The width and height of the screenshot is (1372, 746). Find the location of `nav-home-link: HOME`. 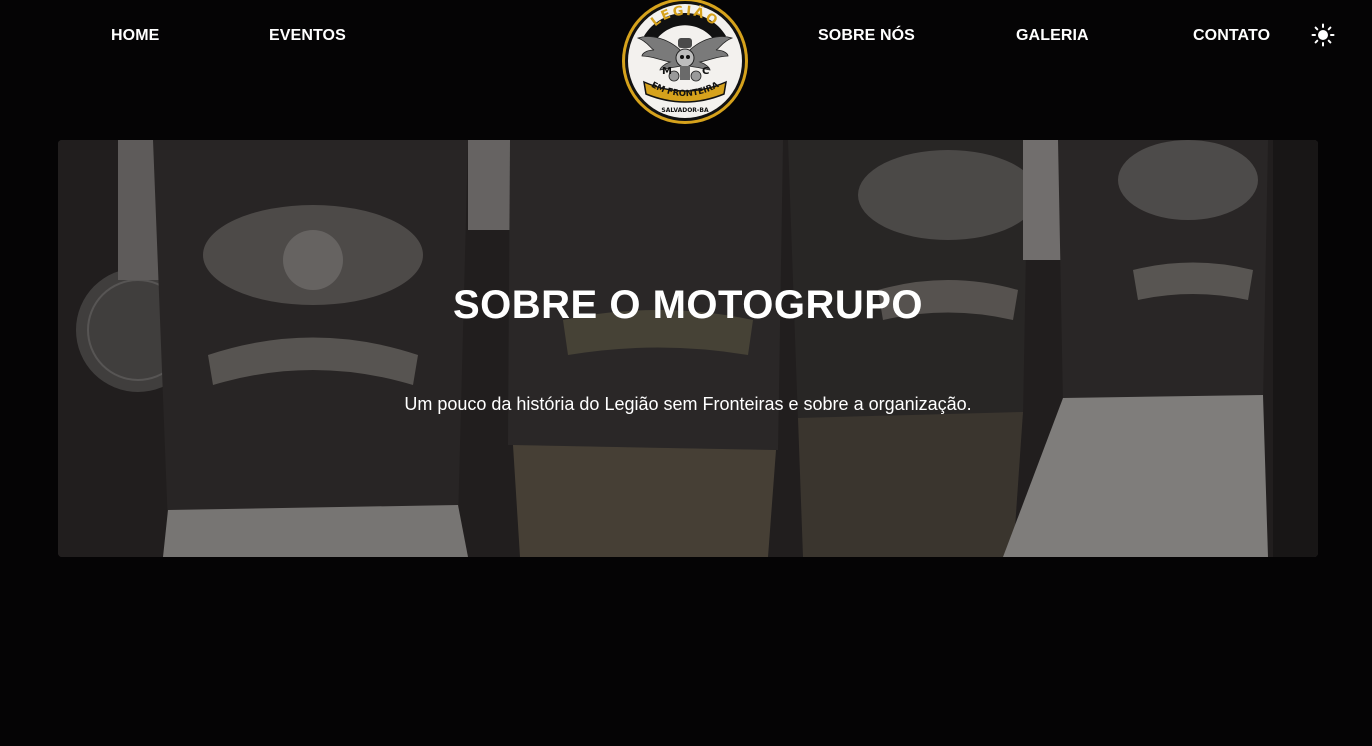

nav-home-link: HOME is located at coordinates (135, 36).